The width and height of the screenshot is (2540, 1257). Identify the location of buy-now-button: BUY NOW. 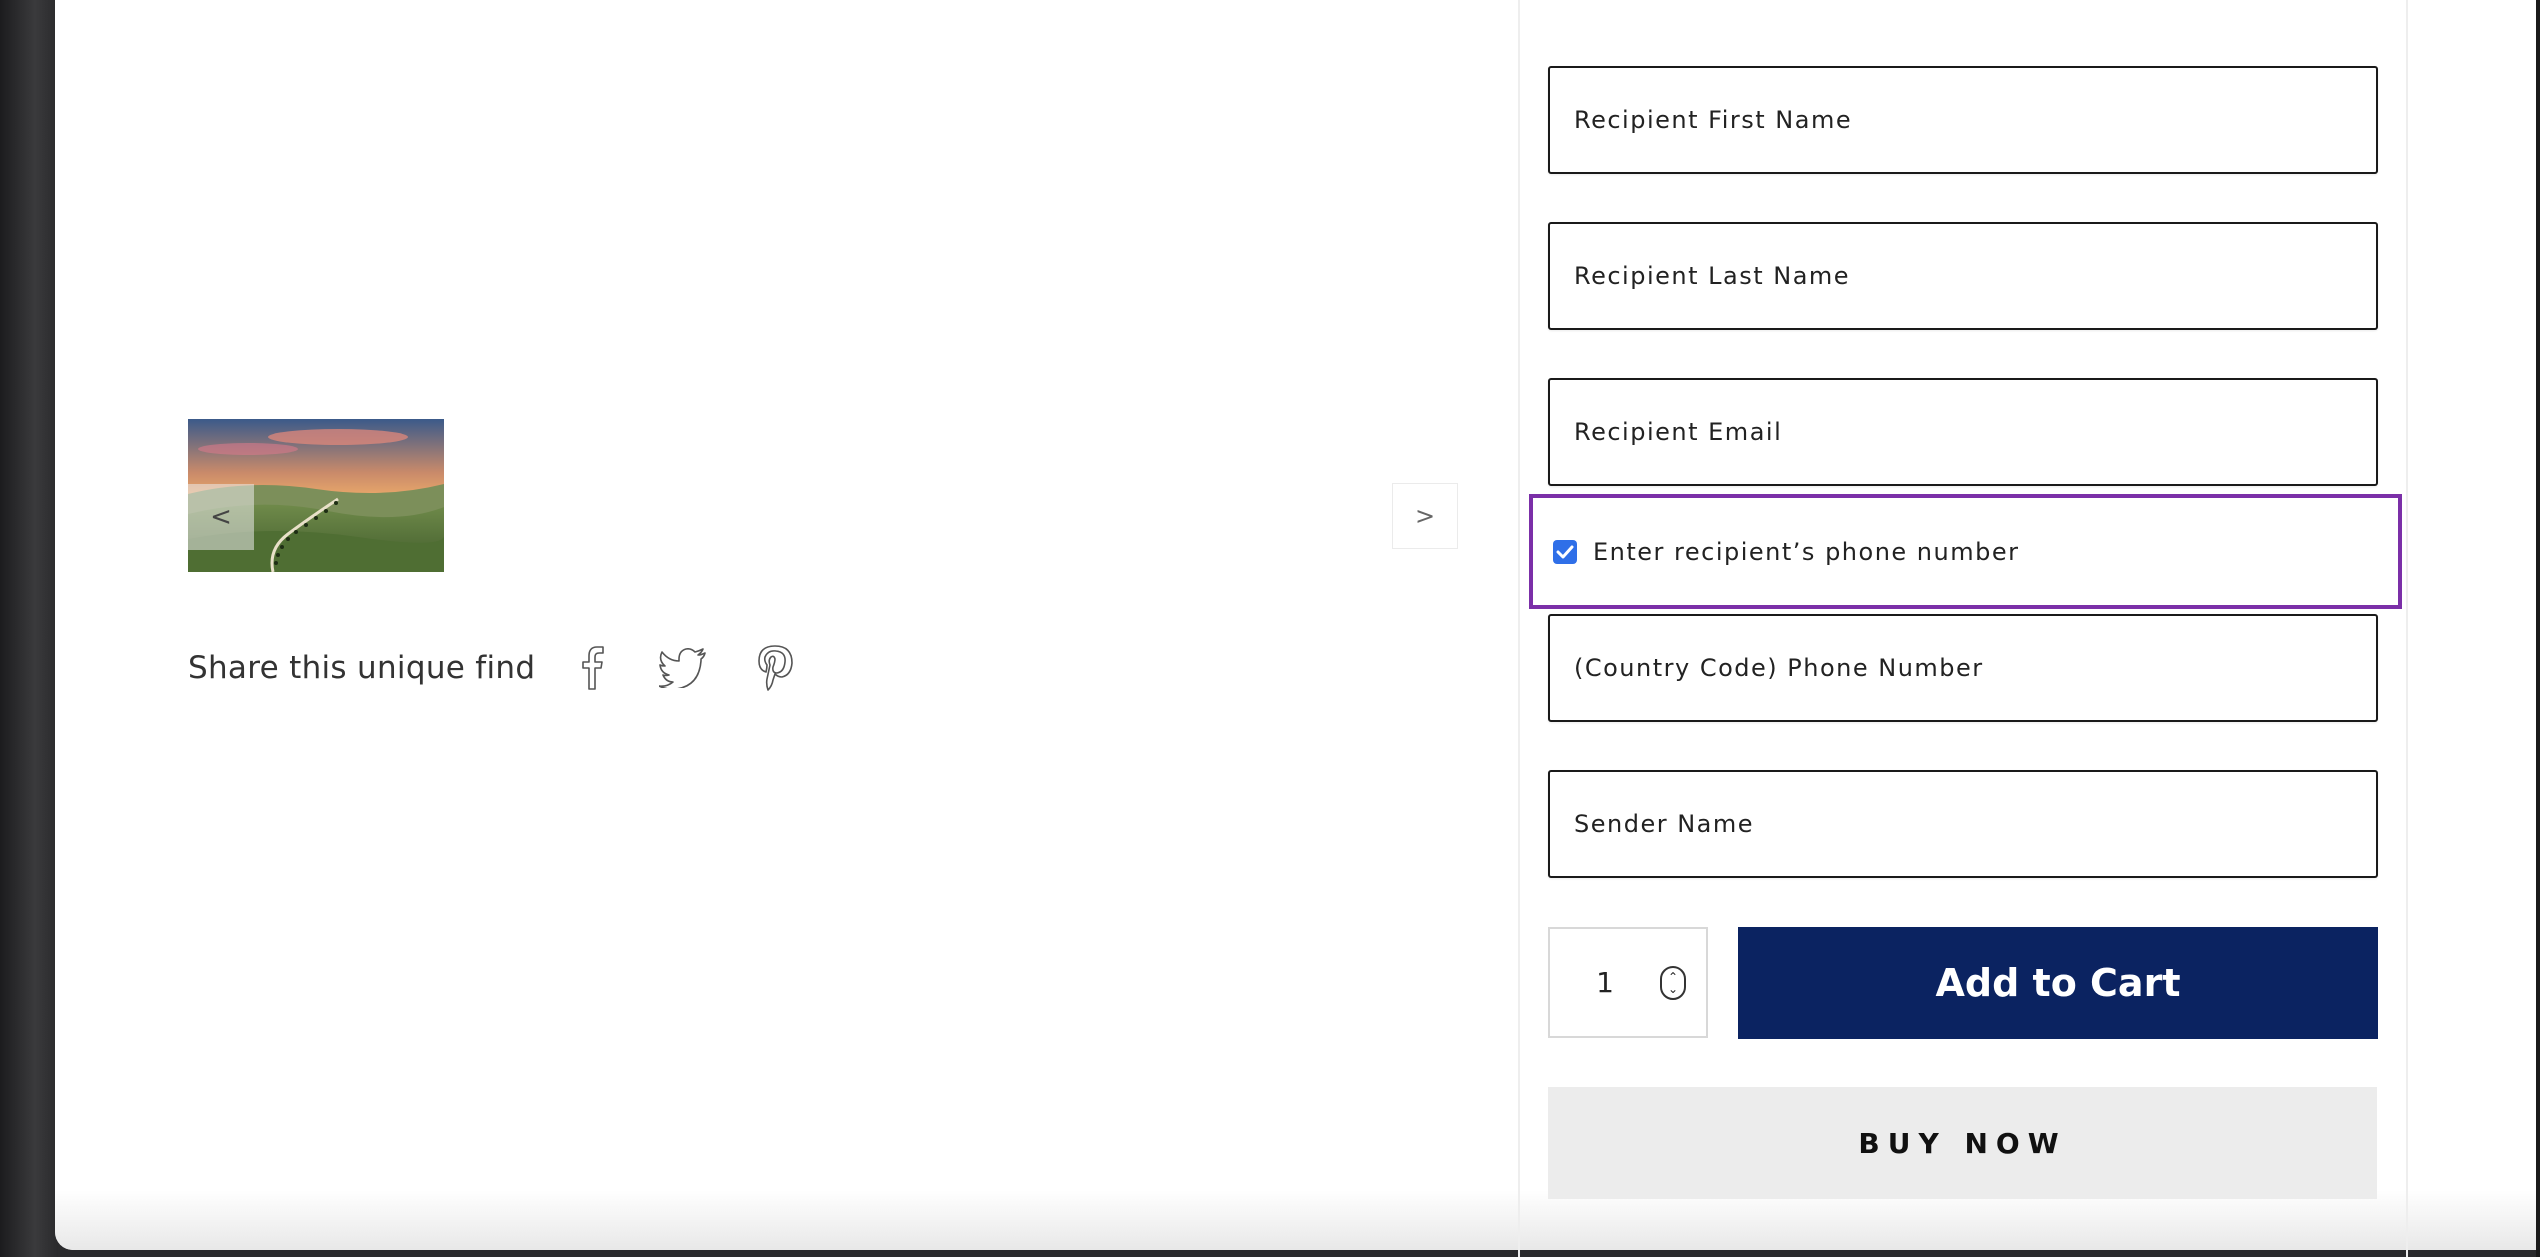
(1962, 1143).